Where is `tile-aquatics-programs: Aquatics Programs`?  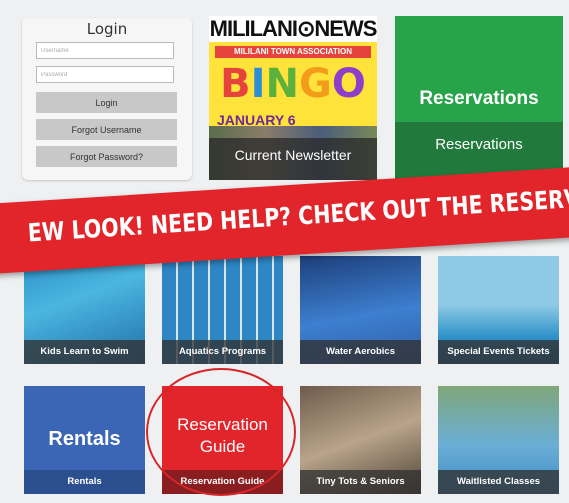
tile-aquatics-programs: Aquatics Programs is located at coordinates (222, 310).